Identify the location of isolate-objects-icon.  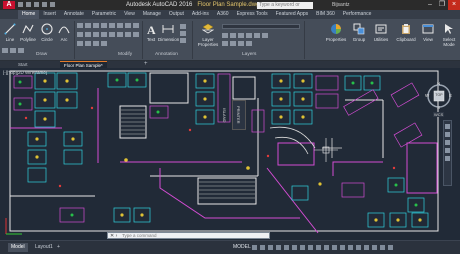
(366, 247).